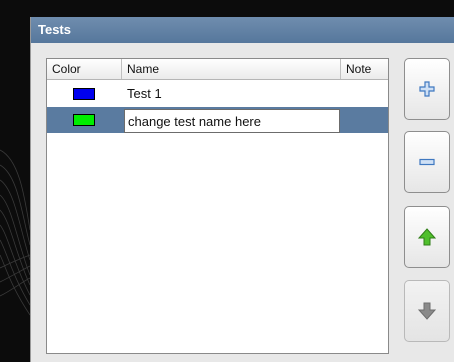  I want to click on arrow-down-icon, so click(427, 311).